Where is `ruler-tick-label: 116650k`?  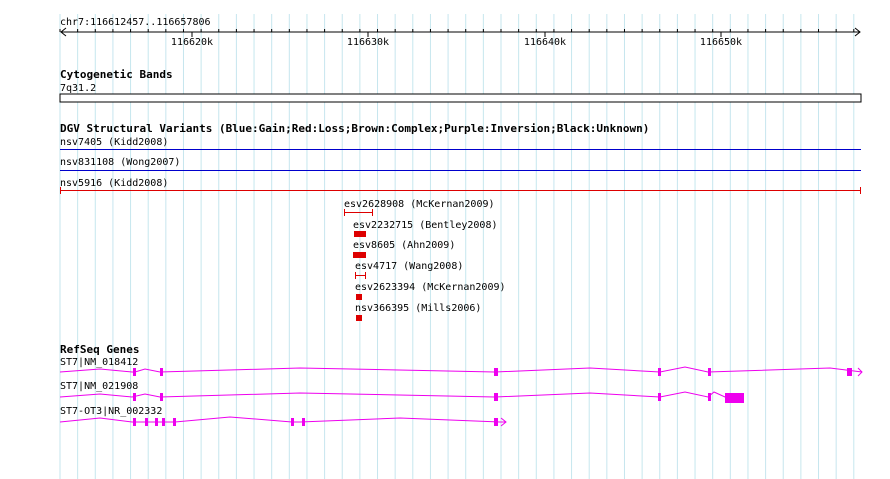
ruler-tick-label: 116650k is located at coordinates (721, 42).